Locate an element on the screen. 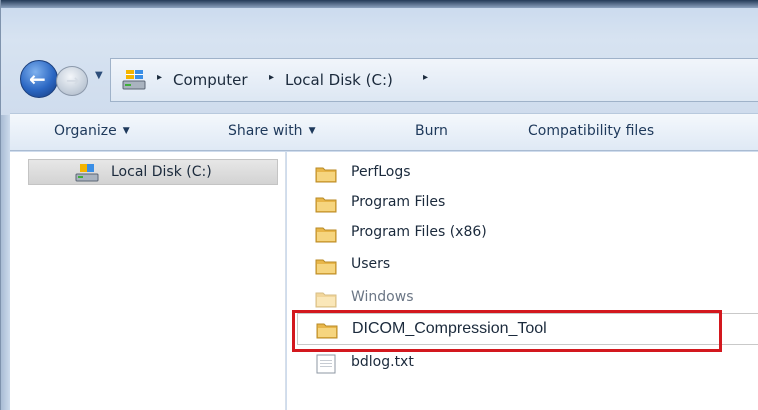 Image resolution: width=758 pixels, height=410 pixels. list-item-program-files-x86: Program Files (x86) is located at coordinates (522, 234).